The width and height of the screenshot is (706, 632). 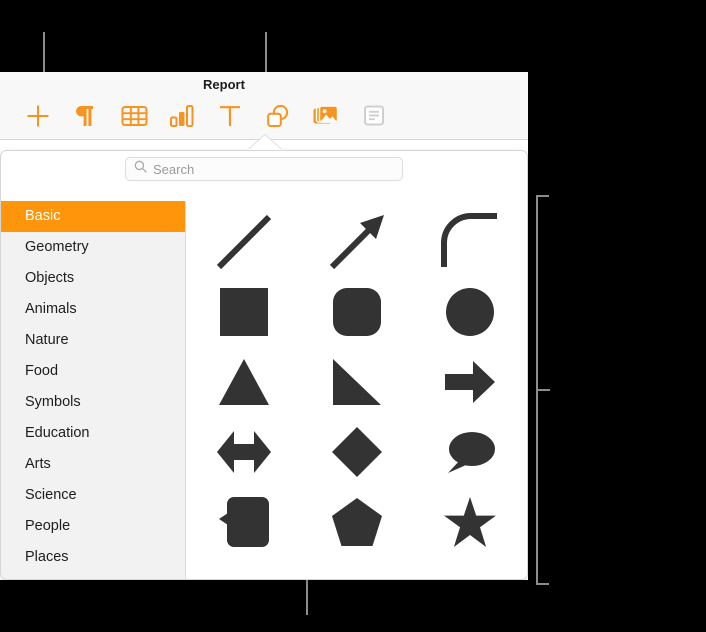 I want to click on shape-item-double-arrow, so click(x=244, y=452).